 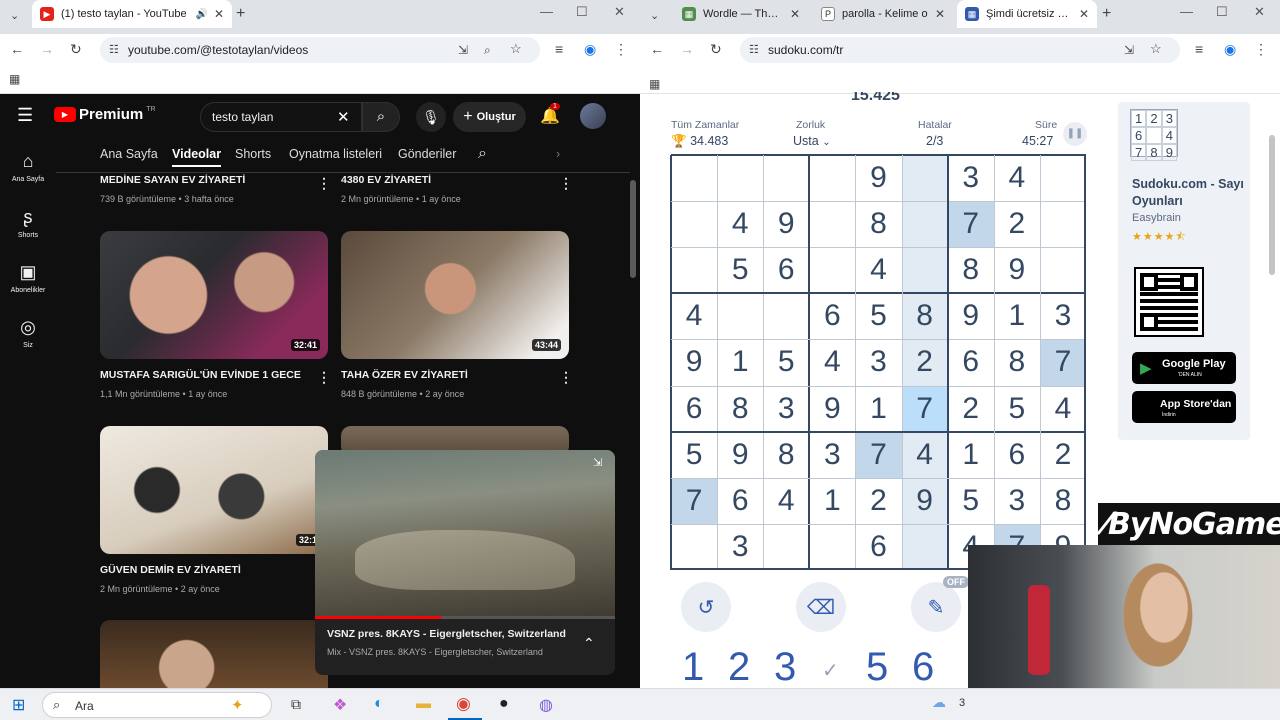 What do you see at coordinates (172, 180) in the screenshot?
I see `video-title: MEDİNE SAYAN EV ZİYARETİ` at bounding box center [172, 180].